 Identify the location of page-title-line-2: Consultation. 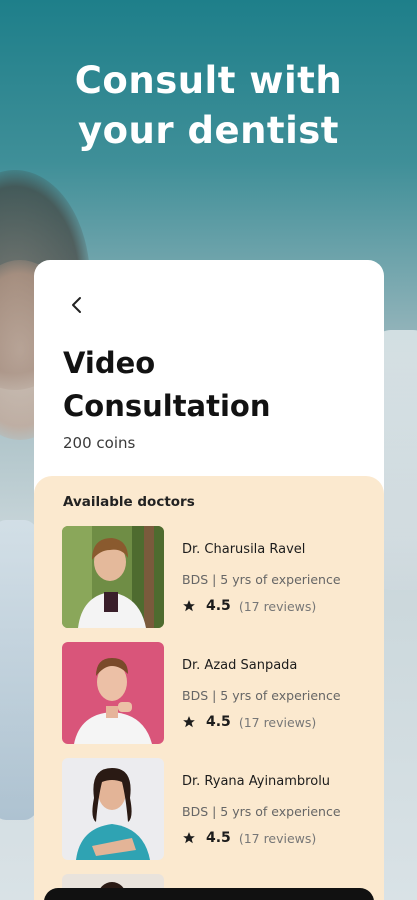
(167, 406).